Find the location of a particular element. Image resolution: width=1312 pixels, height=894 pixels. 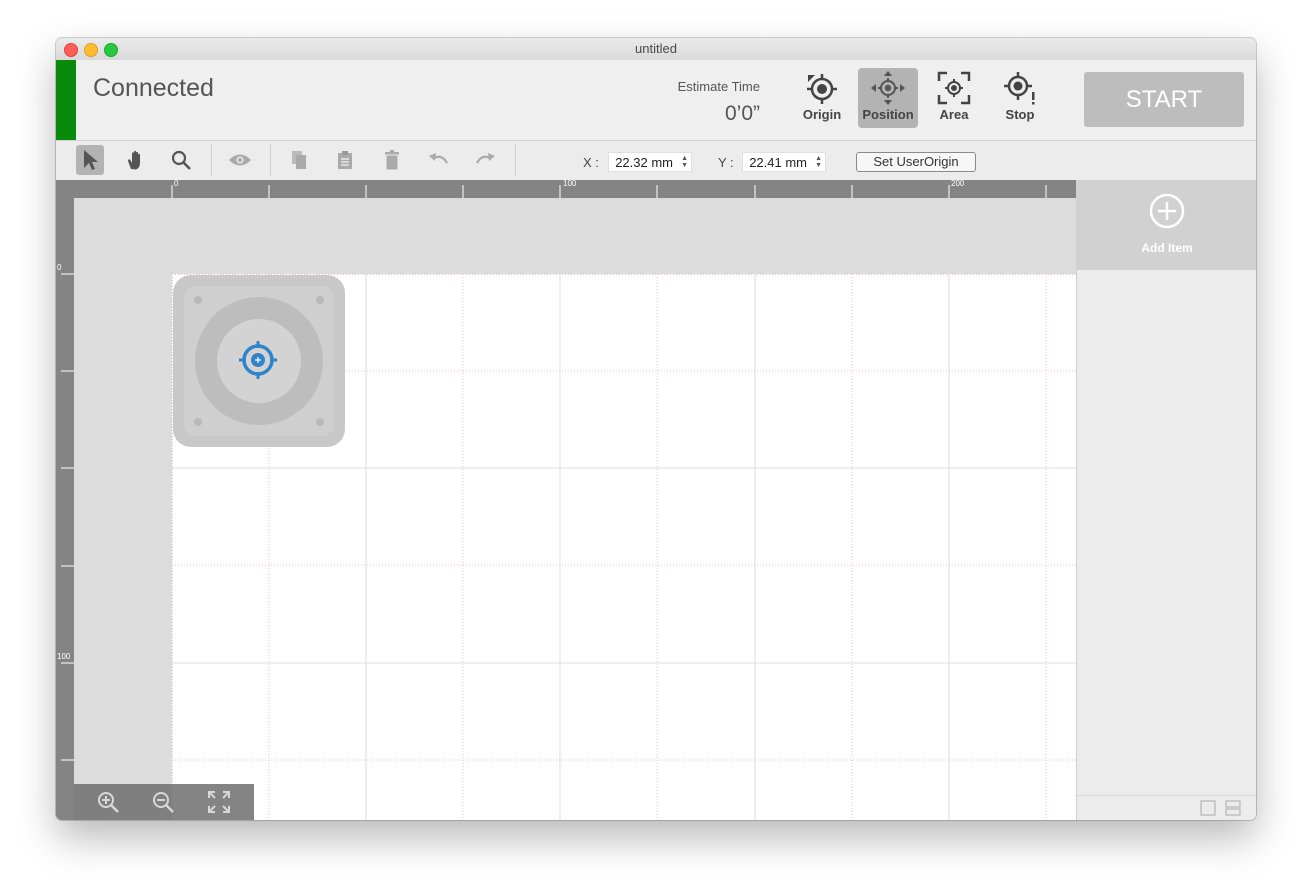

hand-pan-icon is located at coordinates (134, 160).